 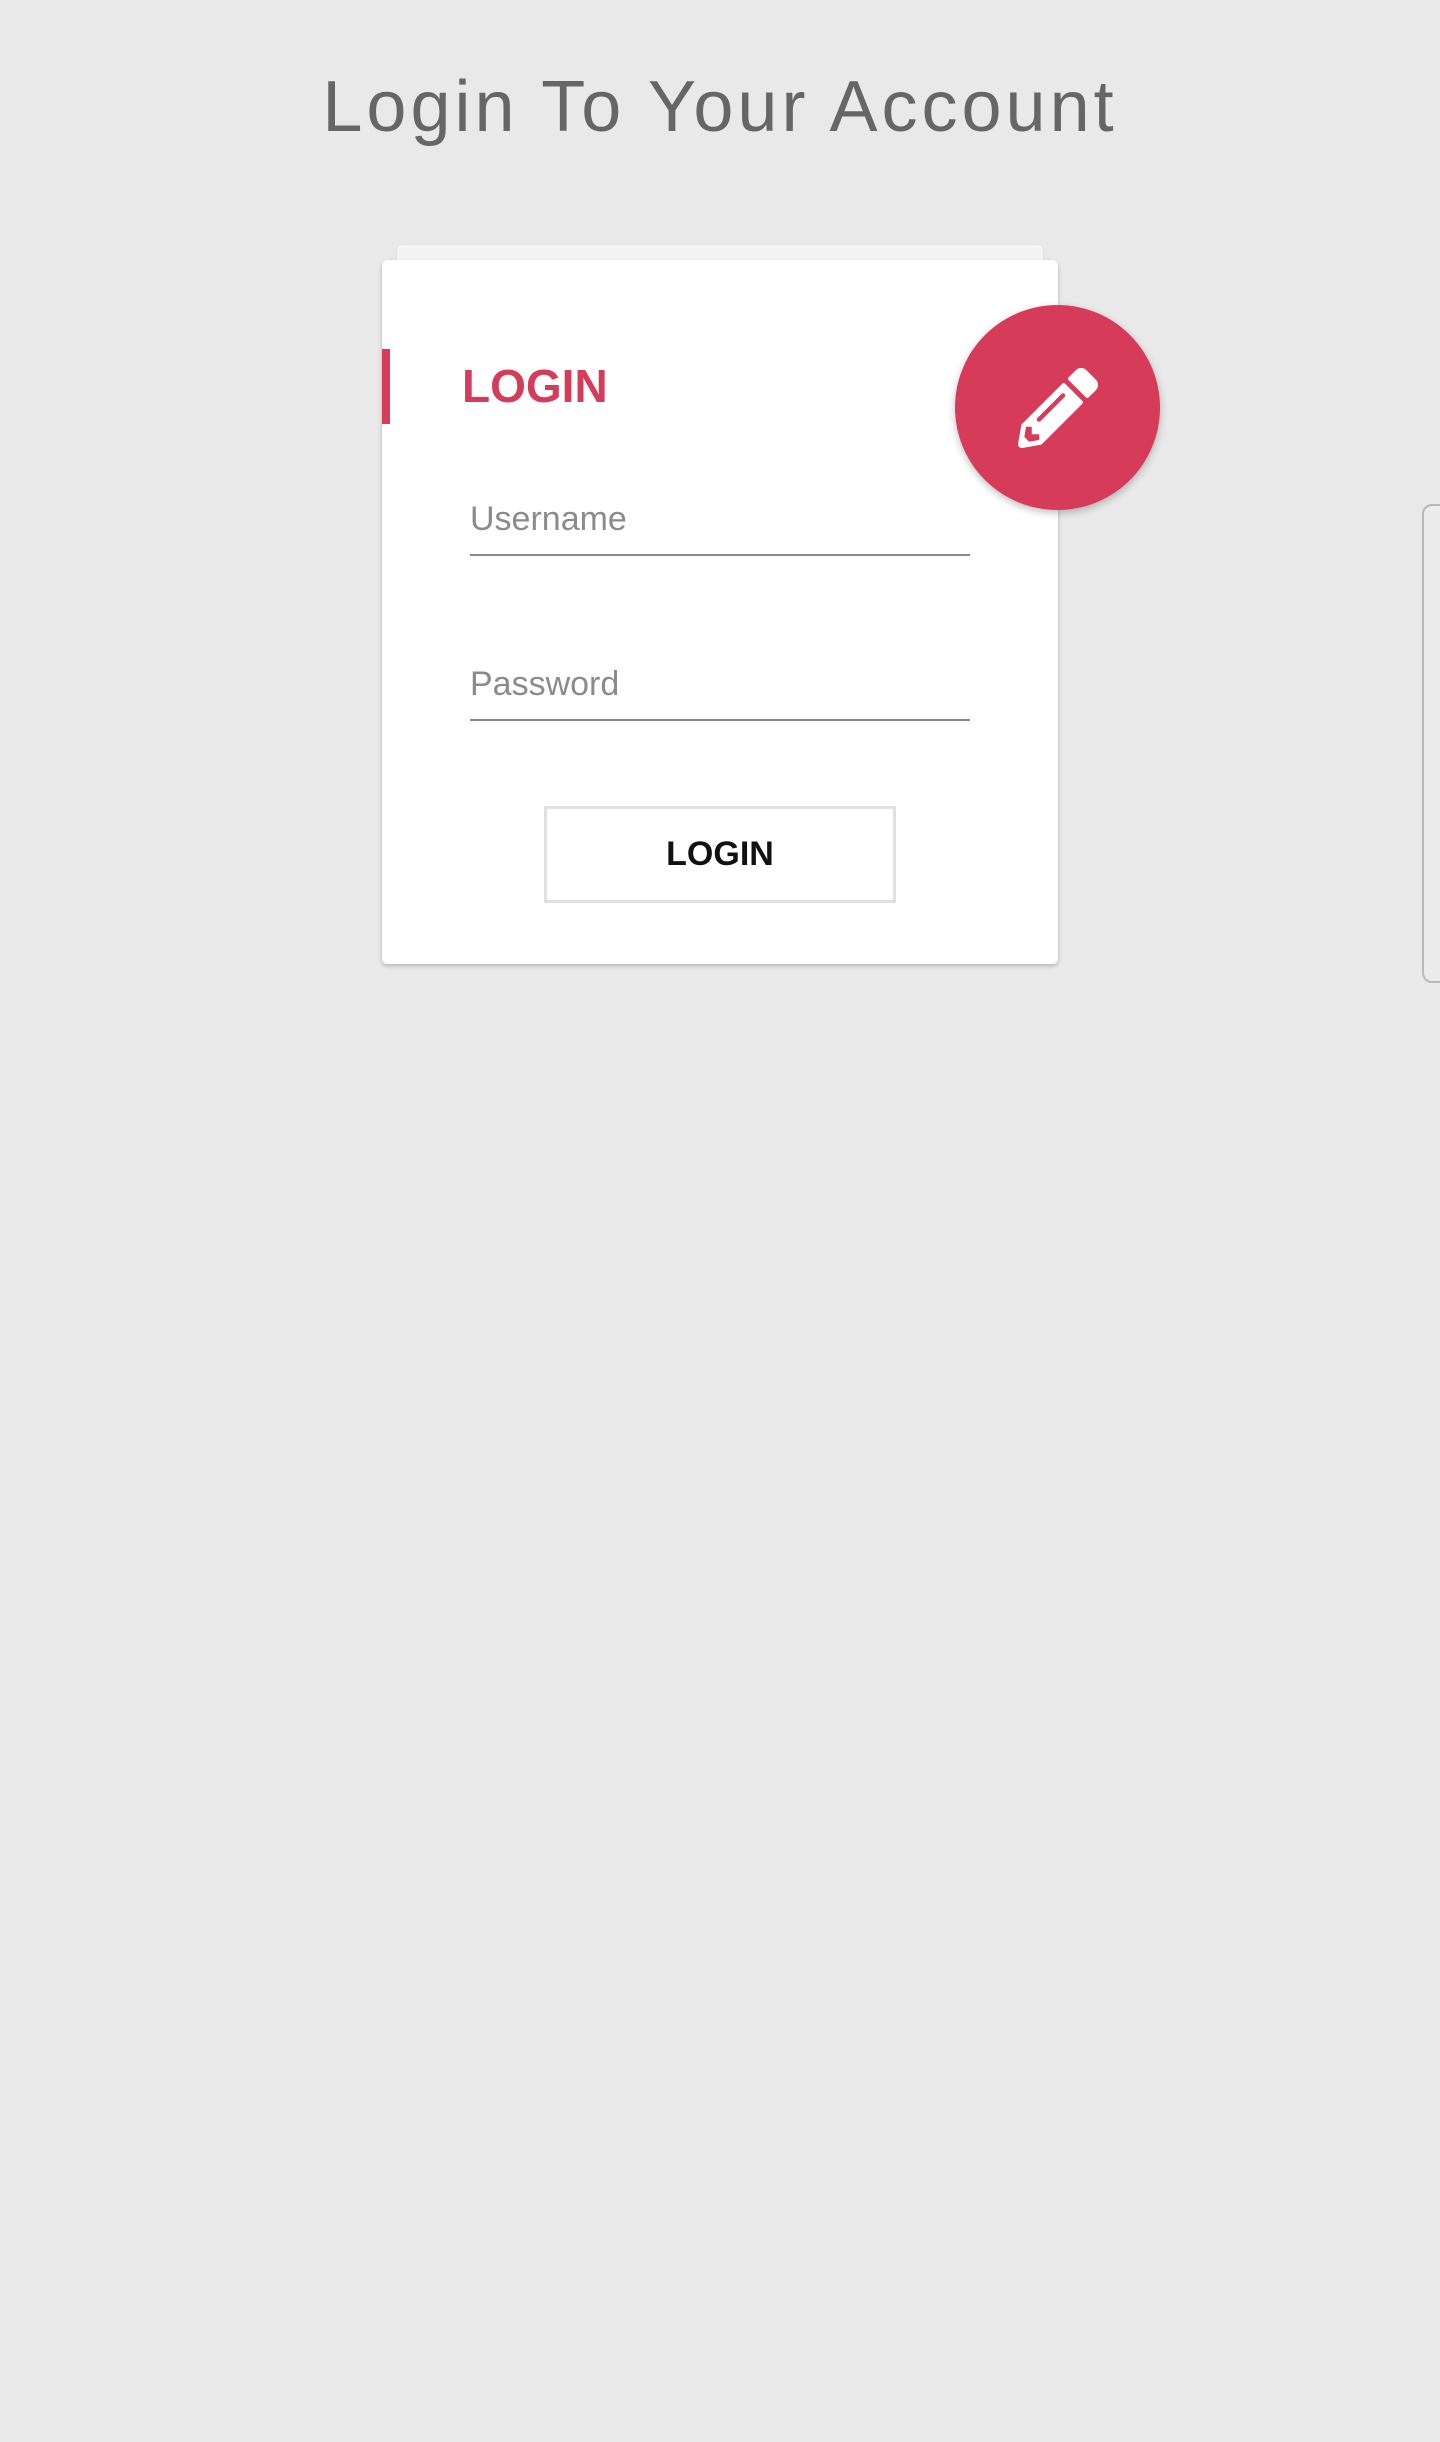 What do you see at coordinates (1431, 743) in the screenshot?
I see `register-card-edge` at bounding box center [1431, 743].